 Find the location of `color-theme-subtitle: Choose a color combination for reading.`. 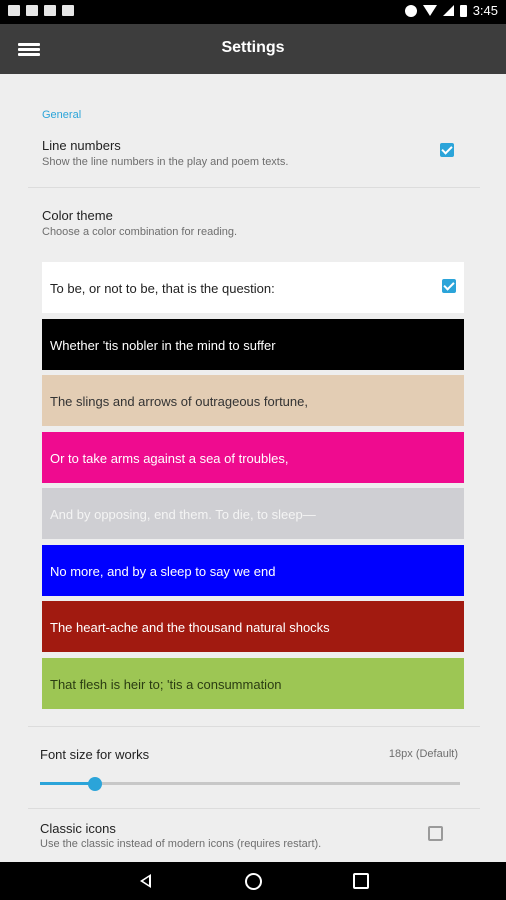

color-theme-subtitle: Choose a color combination for reading. is located at coordinates (140, 232).